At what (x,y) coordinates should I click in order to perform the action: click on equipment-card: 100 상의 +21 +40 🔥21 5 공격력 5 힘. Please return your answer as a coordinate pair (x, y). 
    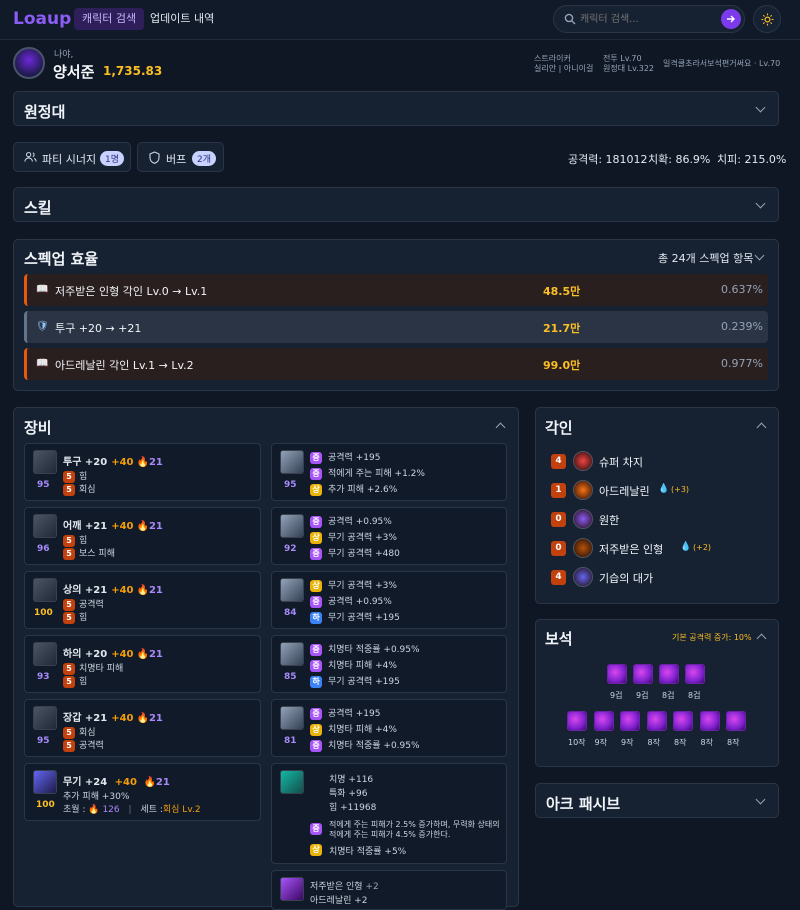
    Looking at the image, I should click on (142, 600).